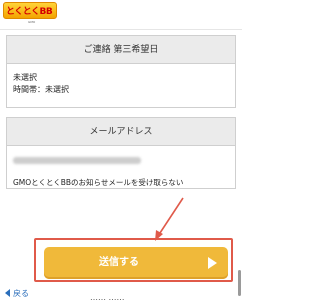 The width and height of the screenshot is (320, 300). What do you see at coordinates (212, 263) in the screenshot?
I see `play-arrow-icon` at bounding box center [212, 263].